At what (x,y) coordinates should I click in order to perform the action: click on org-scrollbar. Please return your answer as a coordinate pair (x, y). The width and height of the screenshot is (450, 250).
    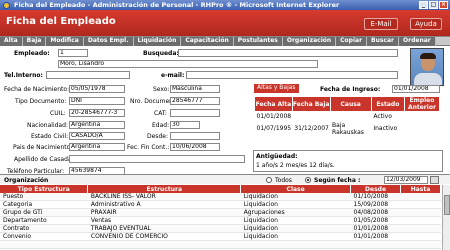
    Looking at the image, I should click on (446, 217).